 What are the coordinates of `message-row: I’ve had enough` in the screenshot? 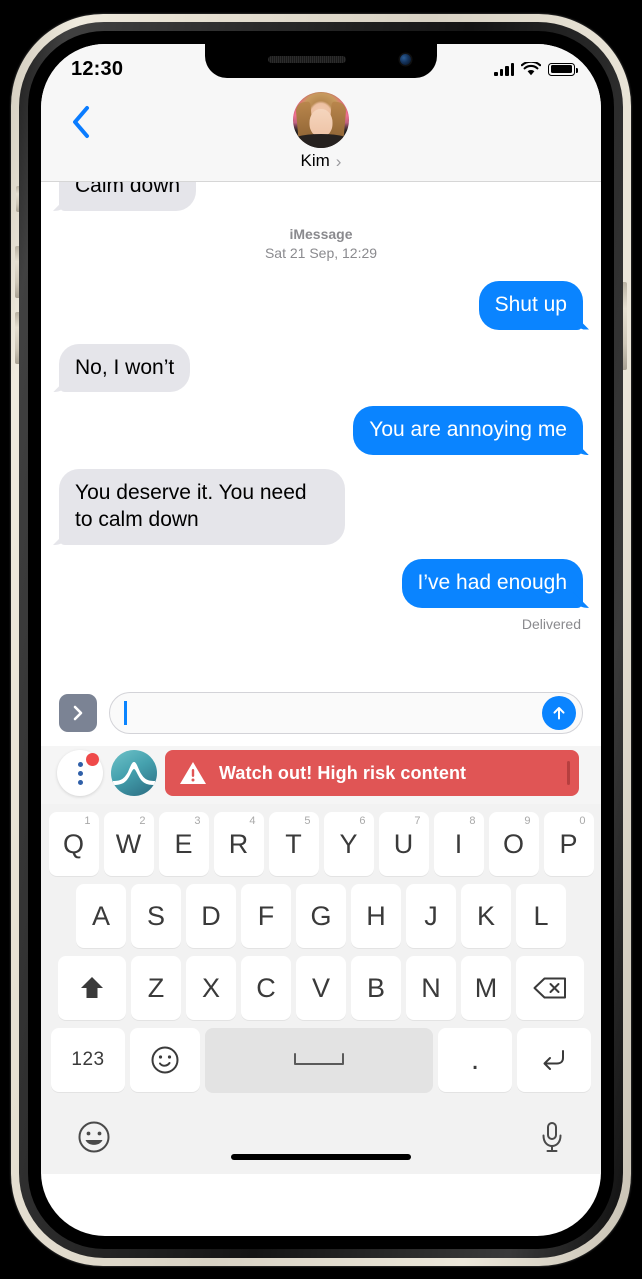 It's located at (321, 583).